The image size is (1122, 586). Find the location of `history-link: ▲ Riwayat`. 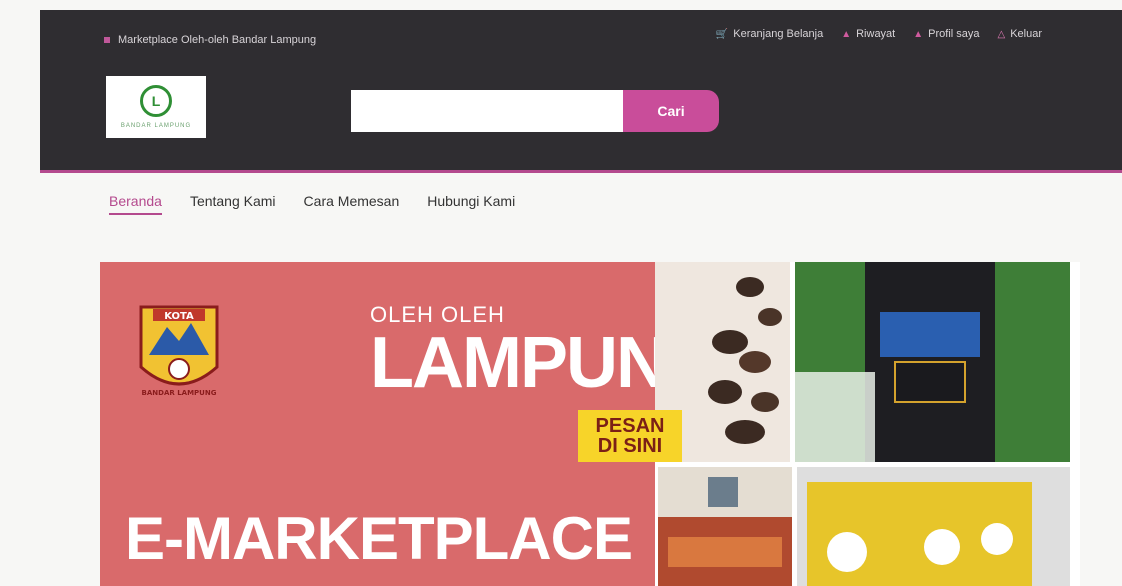

history-link: ▲ Riwayat is located at coordinates (868, 34).